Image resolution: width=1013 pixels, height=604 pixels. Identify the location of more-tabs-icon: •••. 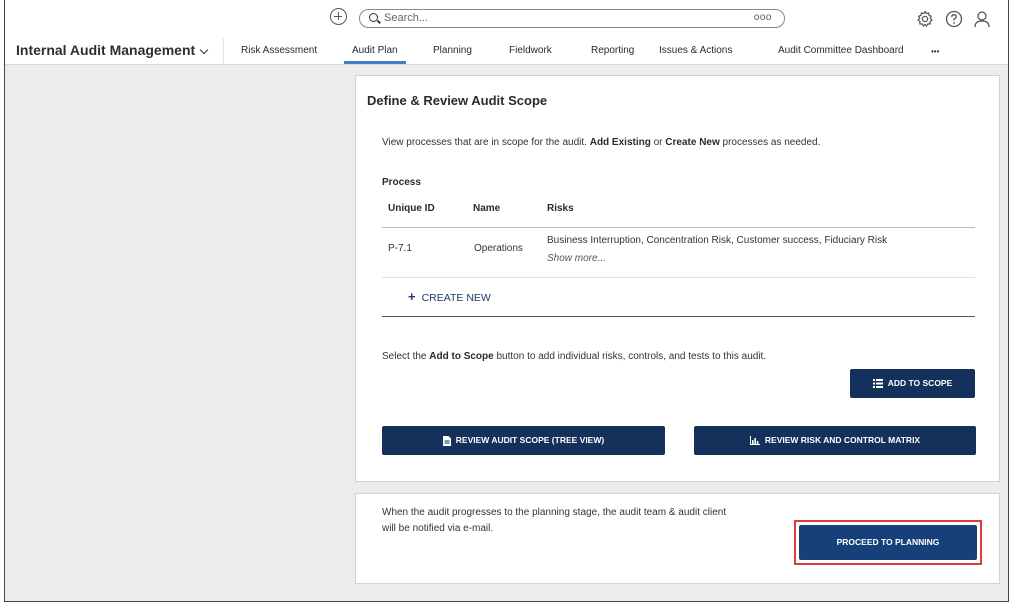
(935, 51).